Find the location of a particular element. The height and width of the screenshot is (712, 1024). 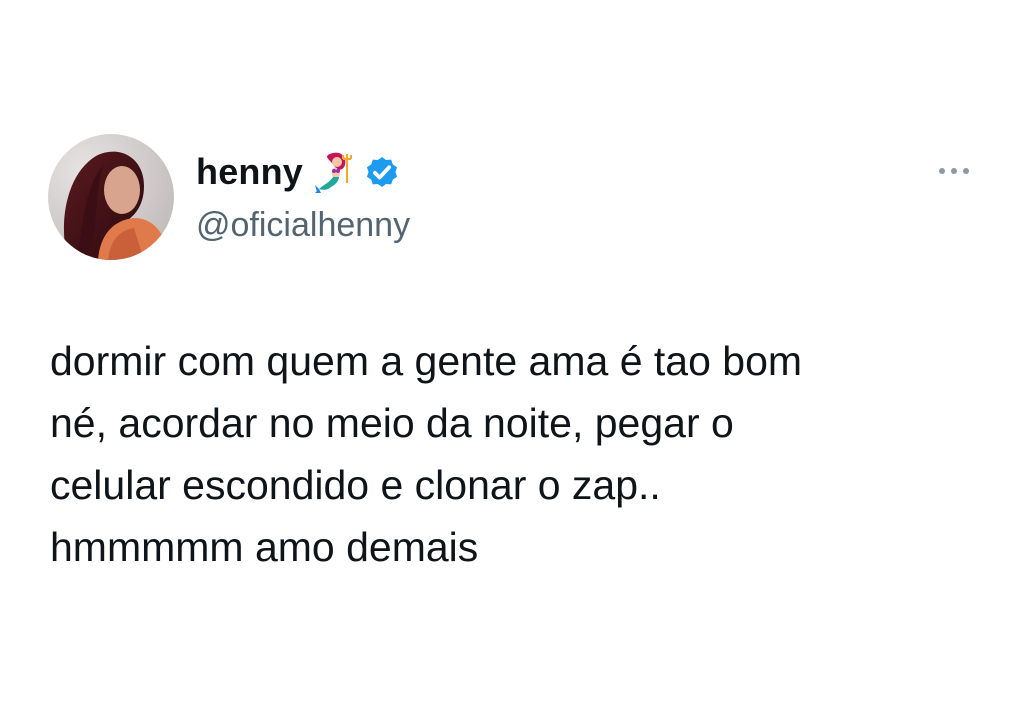

name-row: henny is located at coordinates (303, 172).